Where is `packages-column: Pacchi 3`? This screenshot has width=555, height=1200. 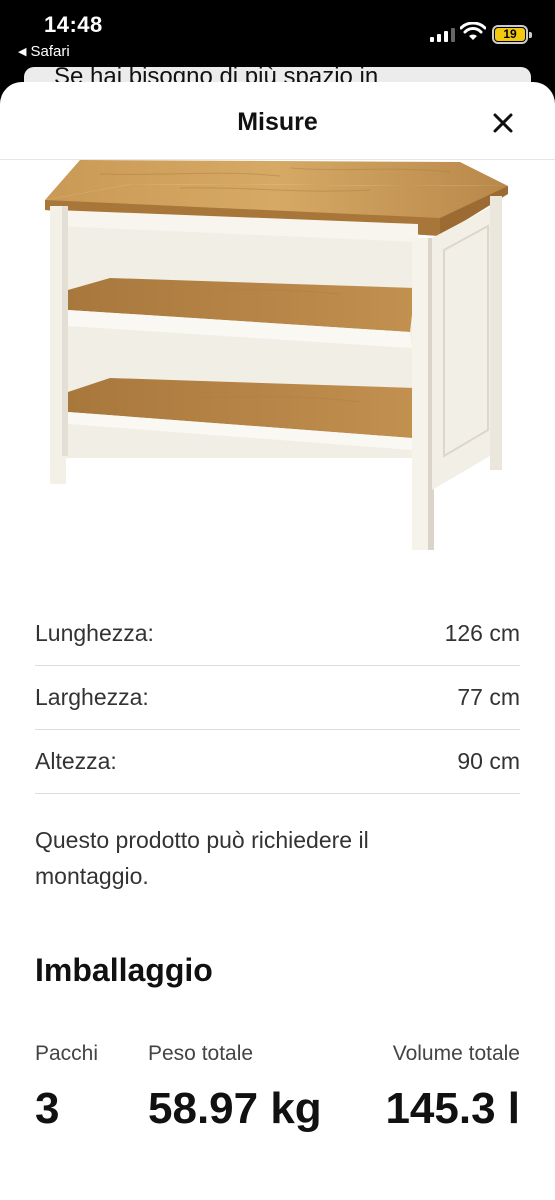 packages-column: Pacchi 3 is located at coordinates (66, 1088).